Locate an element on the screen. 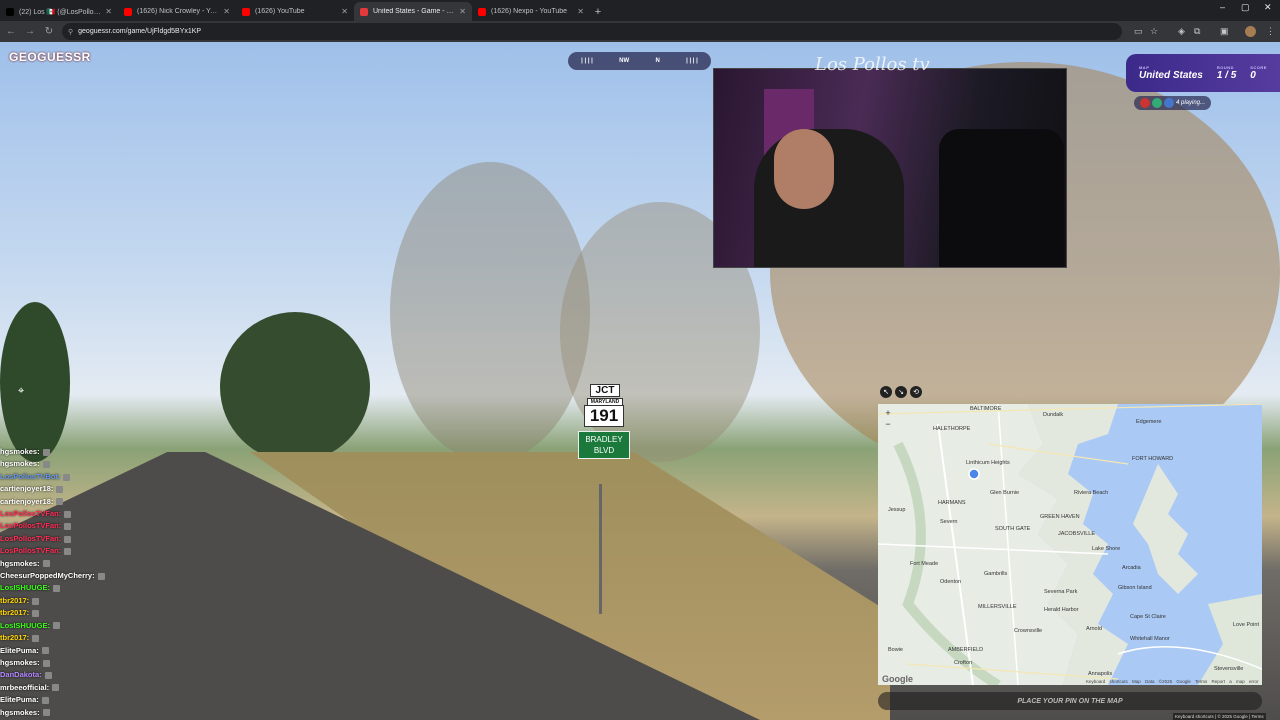 The image size is (1280, 720). maximize-button: ▢ is located at coordinates (1245, 7).